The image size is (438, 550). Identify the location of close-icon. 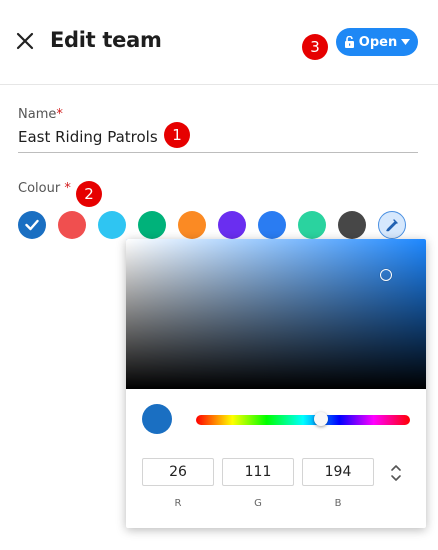
(25, 41).